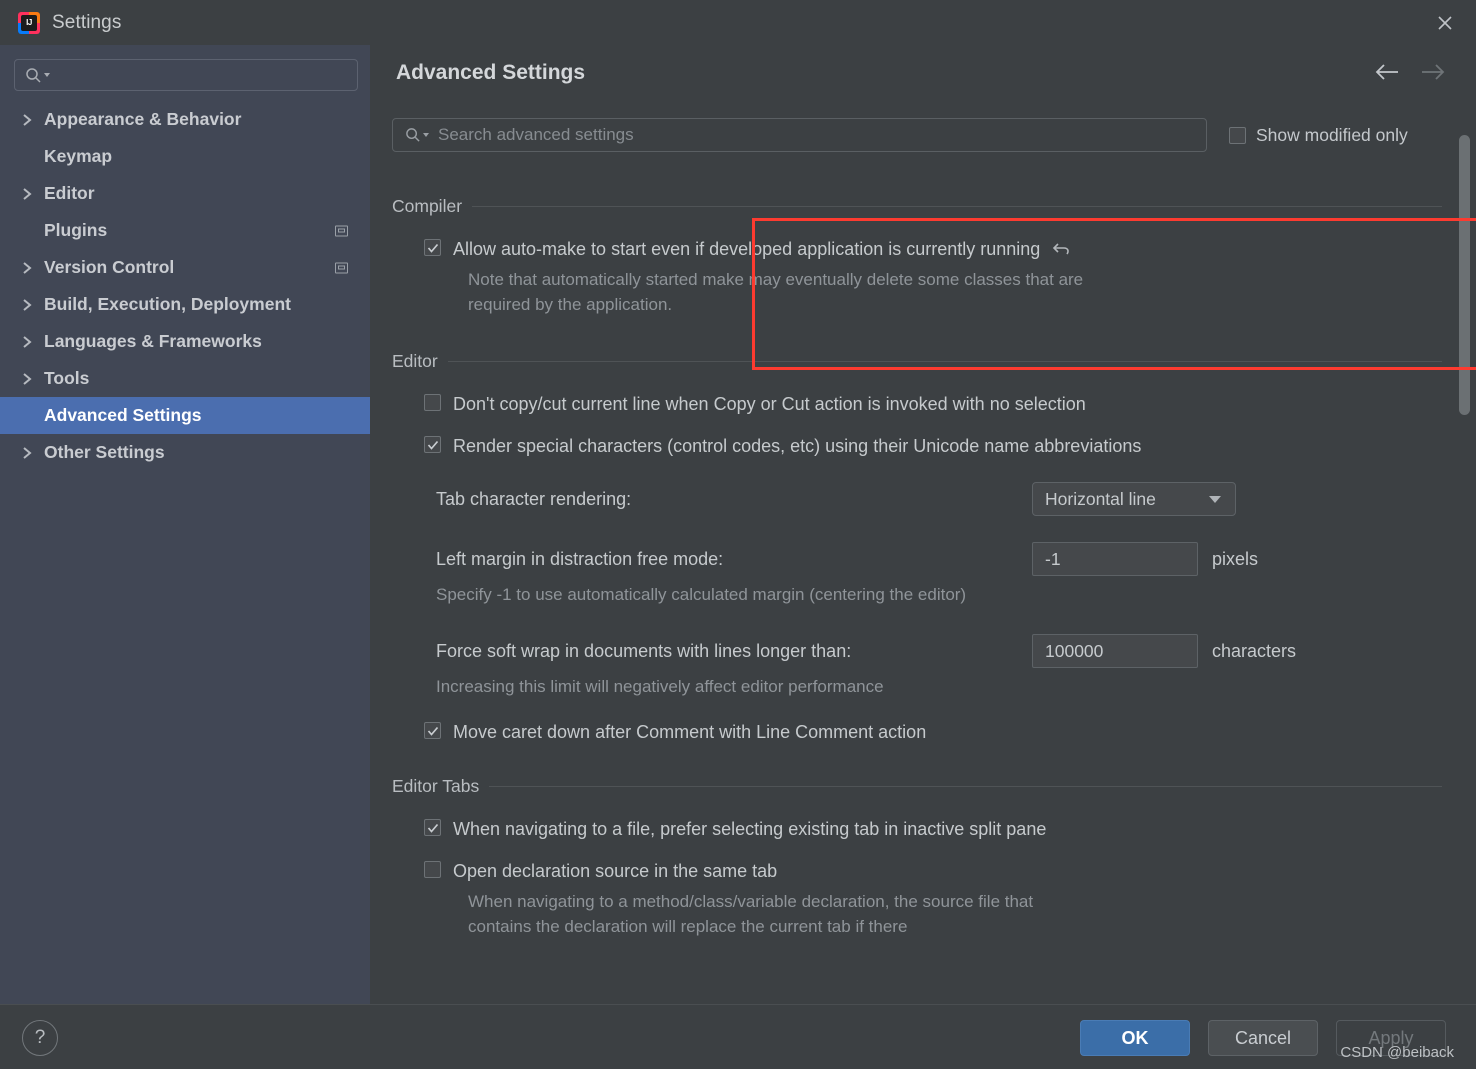 The image size is (1476, 1069). Describe the element at coordinates (1332, 134) in the screenshot. I see `show-modified-label: Show modified only` at that location.